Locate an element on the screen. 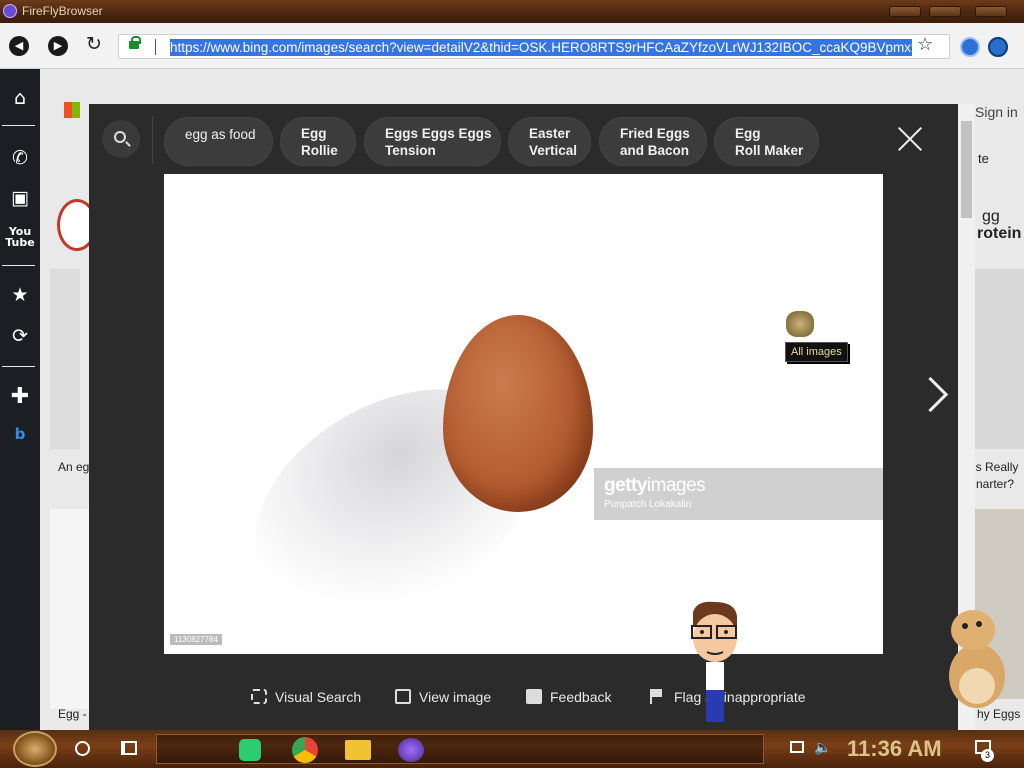  search-button is located at coordinates (121, 139).